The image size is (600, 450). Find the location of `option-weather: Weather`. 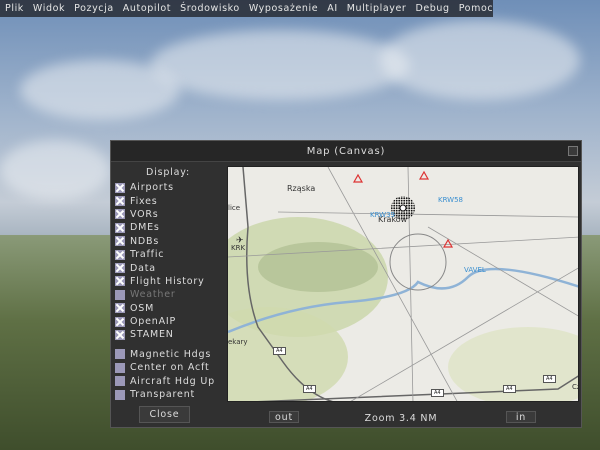

option-weather: Weather is located at coordinates (168, 294).